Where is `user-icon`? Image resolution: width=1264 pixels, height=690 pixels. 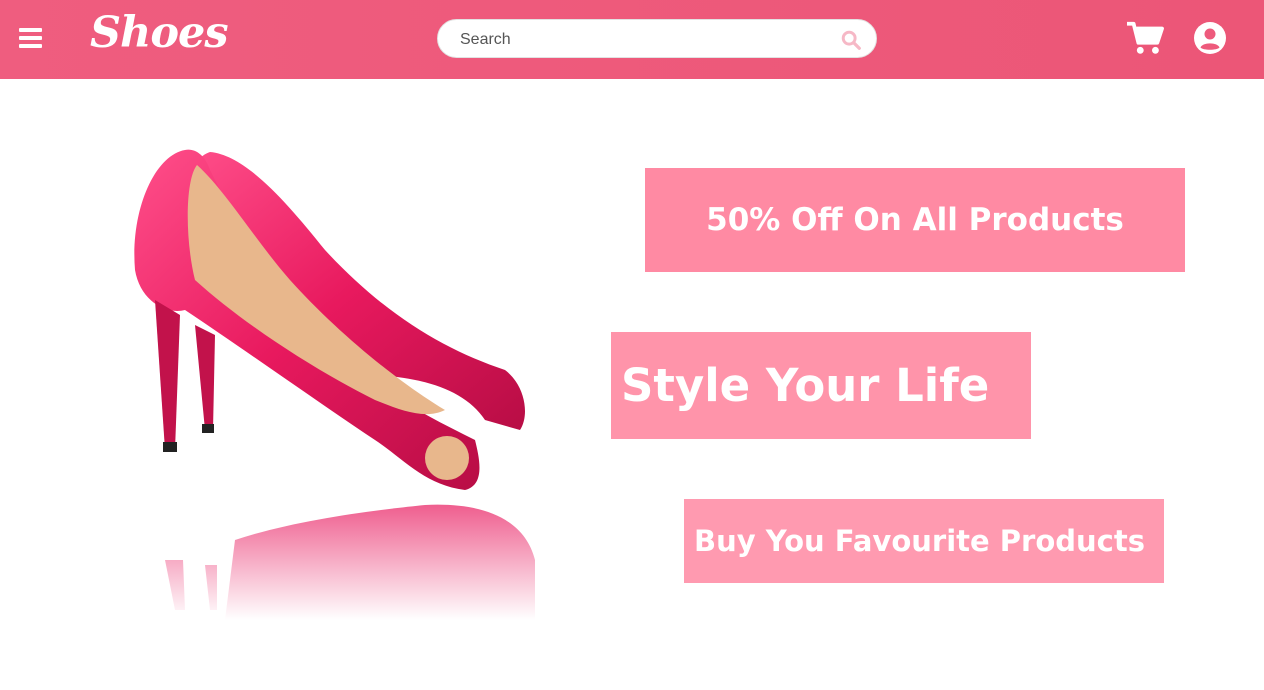
user-icon is located at coordinates (1210, 38).